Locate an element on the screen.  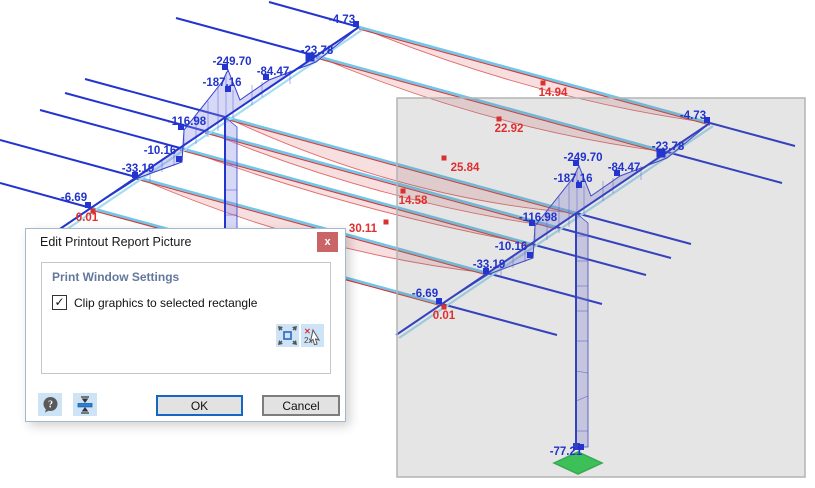
value-label: 30.11 is located at coordinates (363, 229).